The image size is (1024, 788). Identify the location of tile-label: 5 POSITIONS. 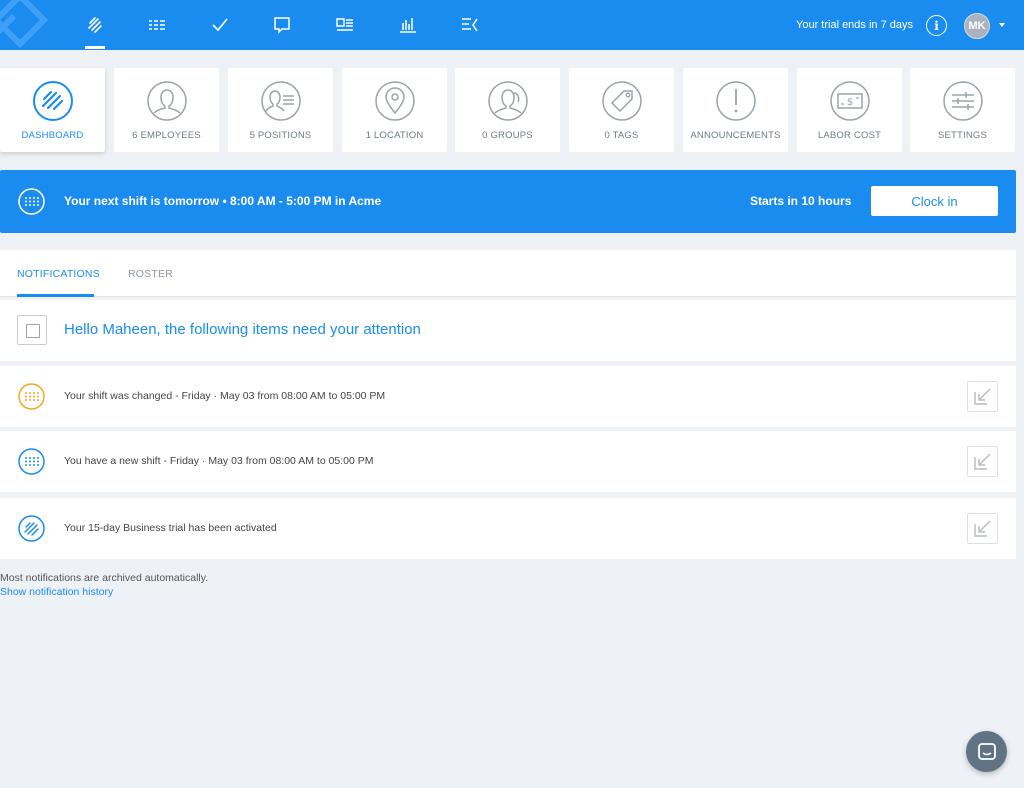
(280, 135).